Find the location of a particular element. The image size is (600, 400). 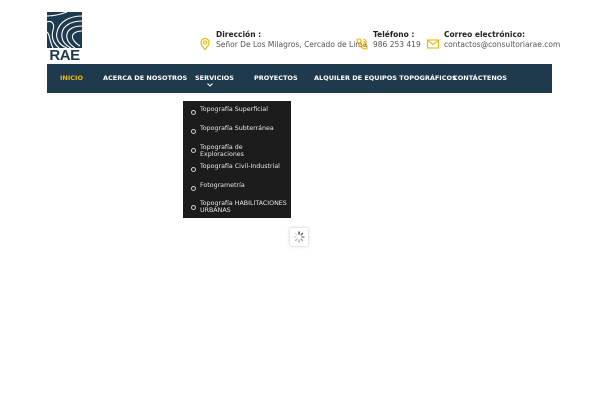

dropdown-item-label: Topografía Superficial is located at coordinates (234, 109).